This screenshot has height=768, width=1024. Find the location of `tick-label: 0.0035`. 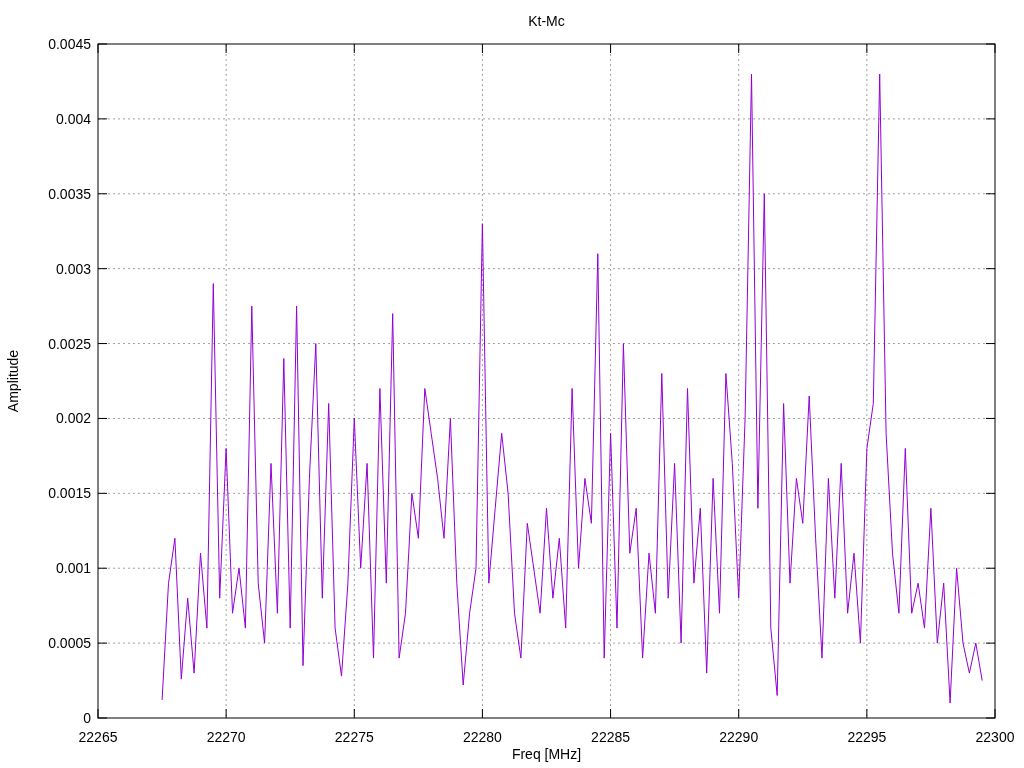

tick-label: 0.0035 is located at coordinates (69, 193).